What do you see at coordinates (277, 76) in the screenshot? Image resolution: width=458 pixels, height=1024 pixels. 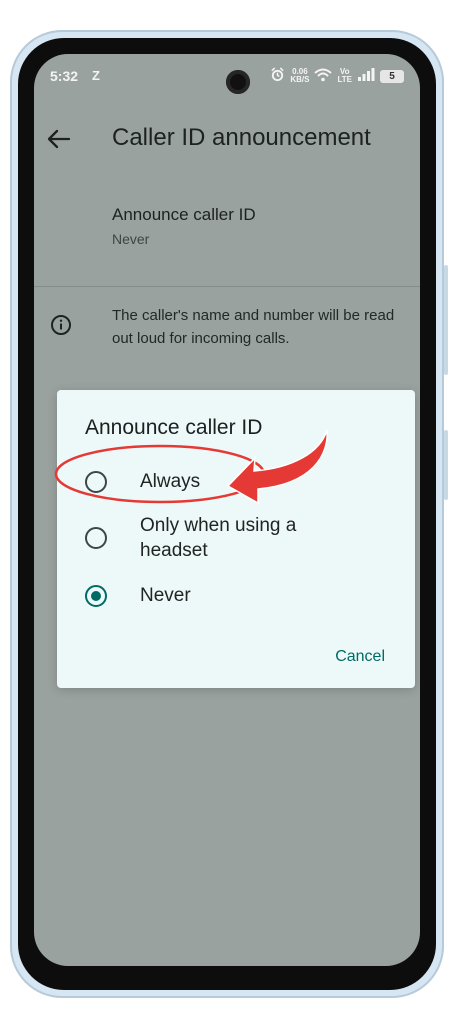 I see `alarm-icon` at bounding box center [277, 76].